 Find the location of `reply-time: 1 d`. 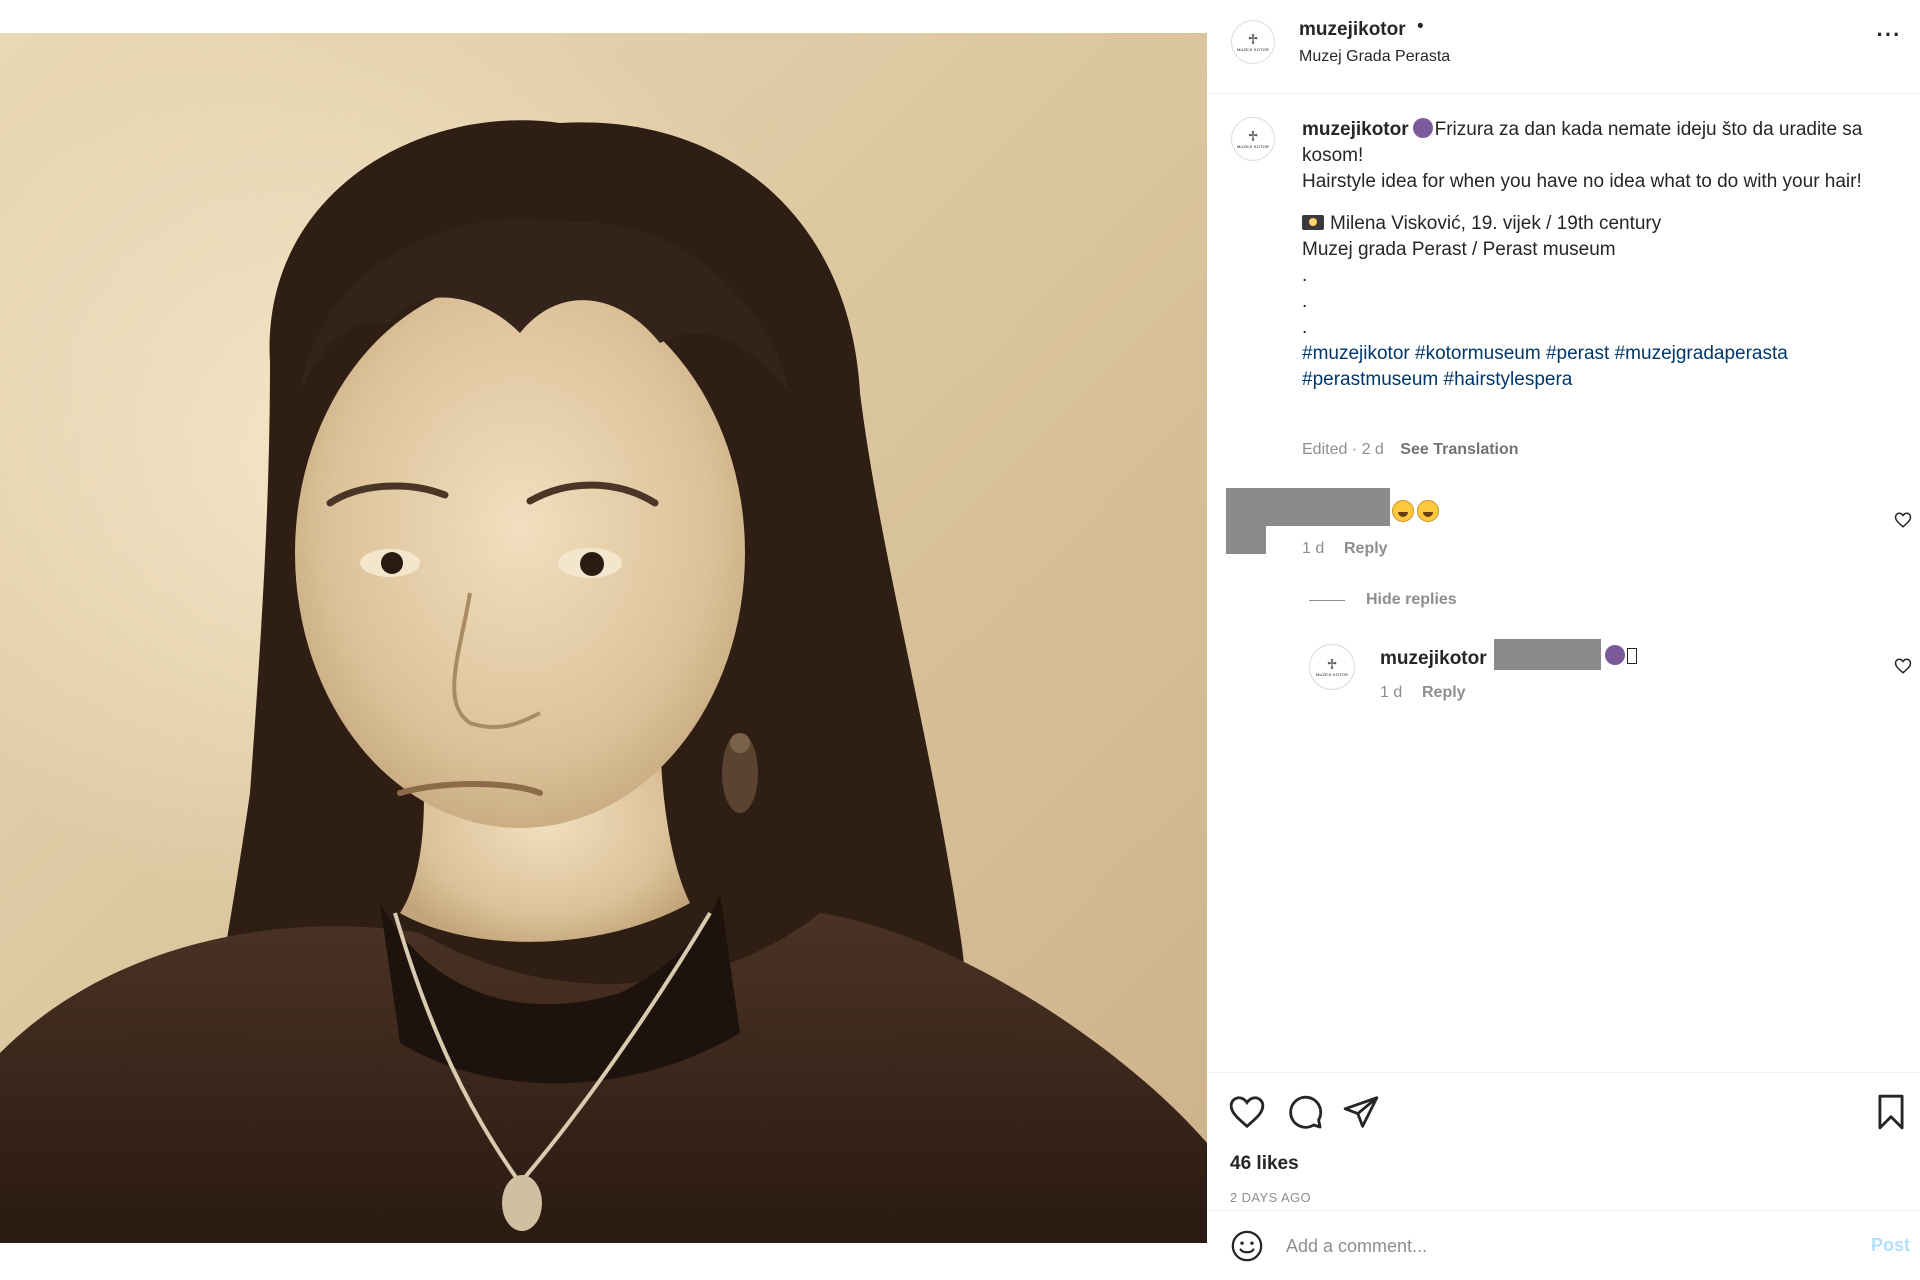

reply-time: 1 d is located at coordinates (1391, 692).